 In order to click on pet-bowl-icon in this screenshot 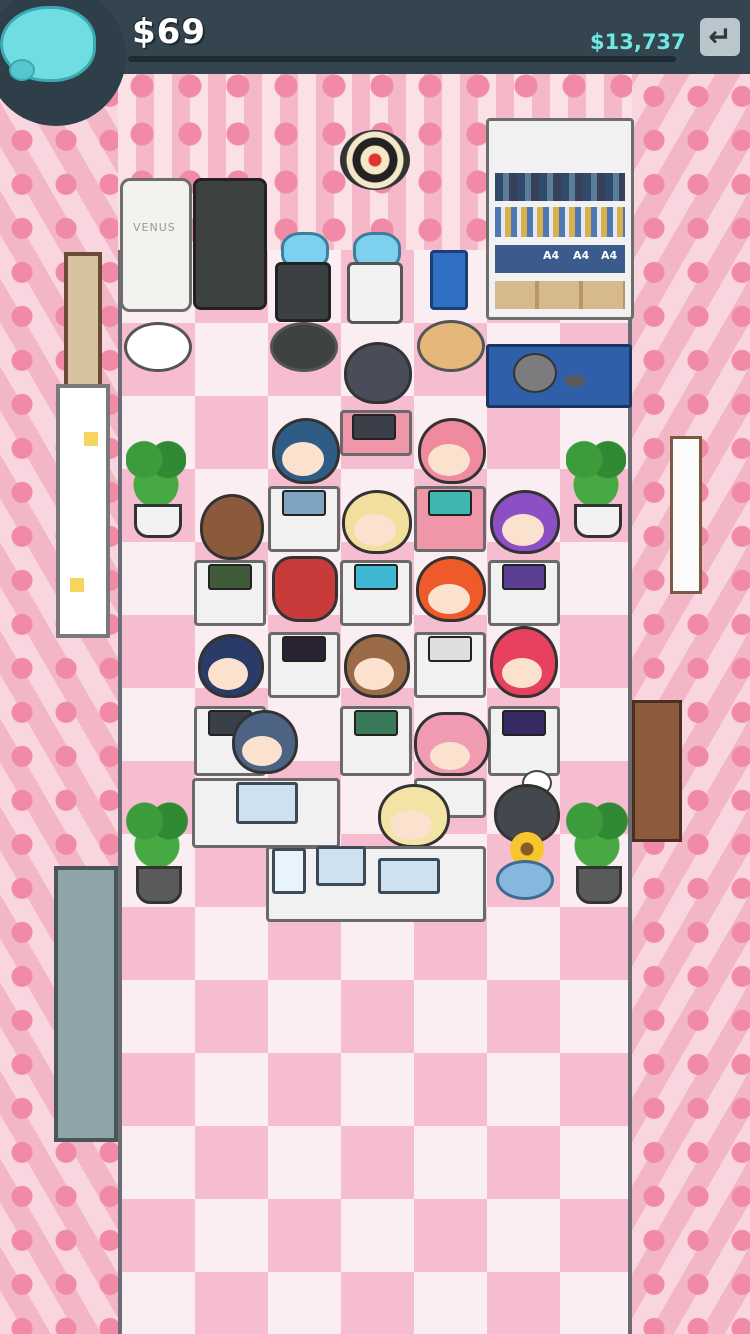, I will do `click(575, 381)`.